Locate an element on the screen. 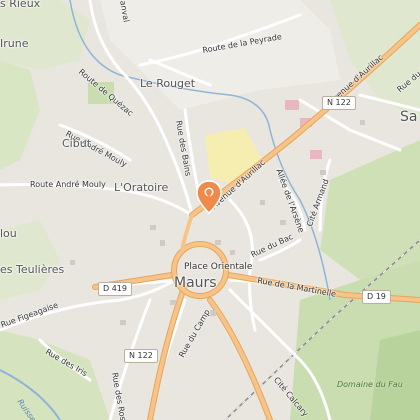  place-label: L'Oratoire is located at coordinates (141, 187).